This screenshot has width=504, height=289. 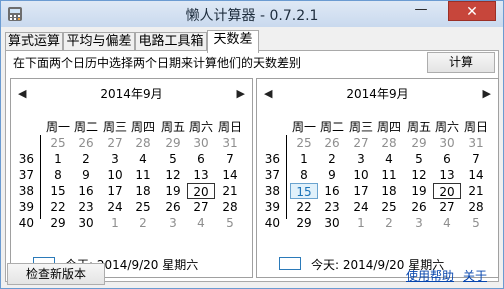 I want to click on weekday-header: 周一, so click(x=303, y=127).